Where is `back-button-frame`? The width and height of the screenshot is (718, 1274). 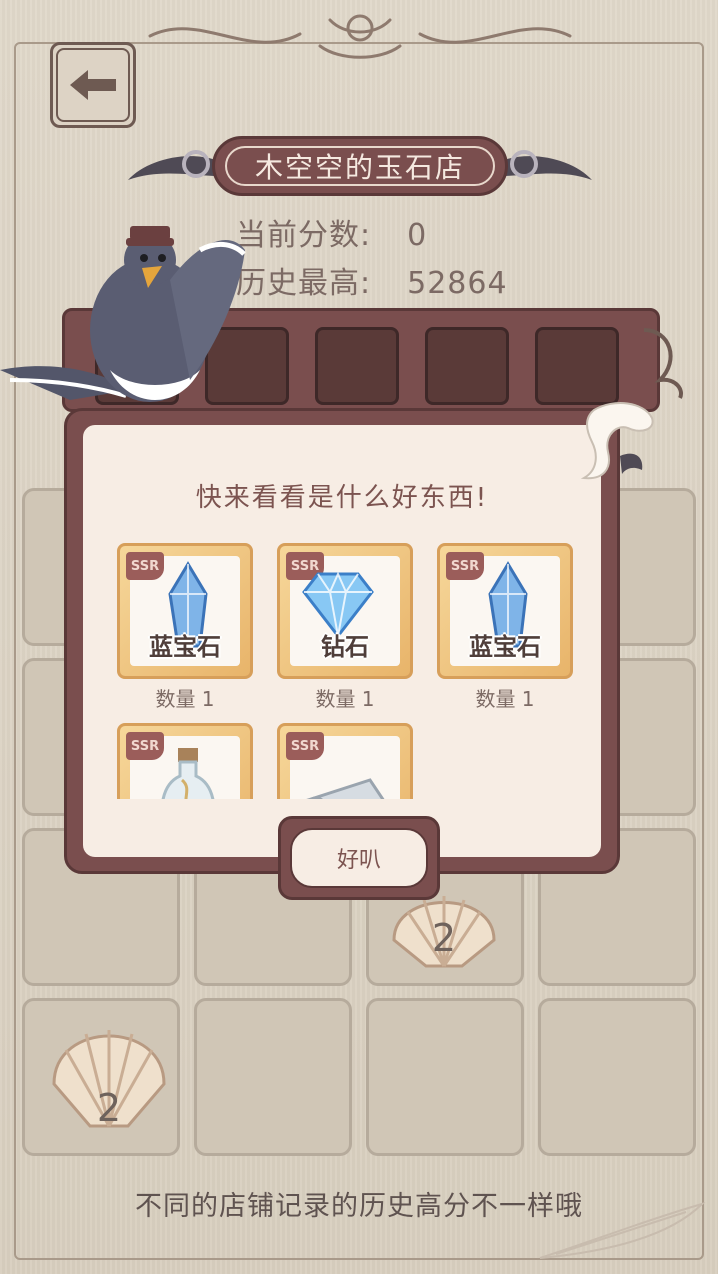
back-button-frame is located at coordinates (93, 85).